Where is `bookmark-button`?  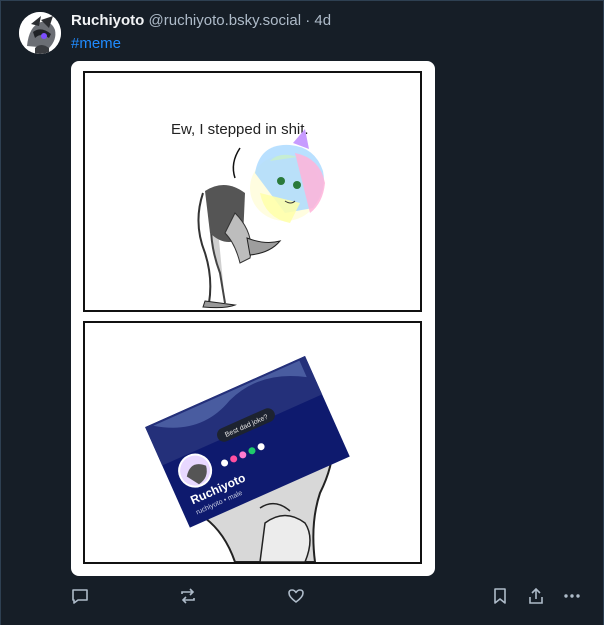 bookmark-button is located at coordinates (500, 596).